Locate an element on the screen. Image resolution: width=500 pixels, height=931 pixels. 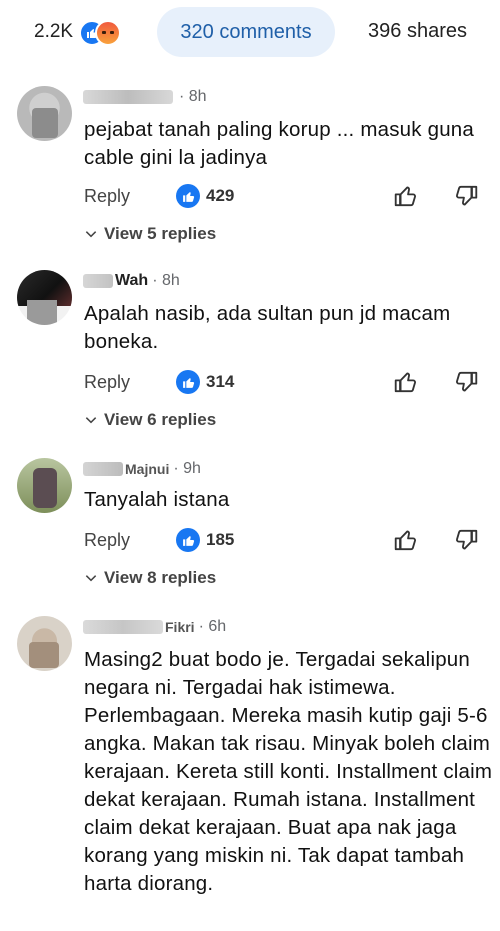
comment-author-row: Majnui · 9h is located at coordinates (142, 469).